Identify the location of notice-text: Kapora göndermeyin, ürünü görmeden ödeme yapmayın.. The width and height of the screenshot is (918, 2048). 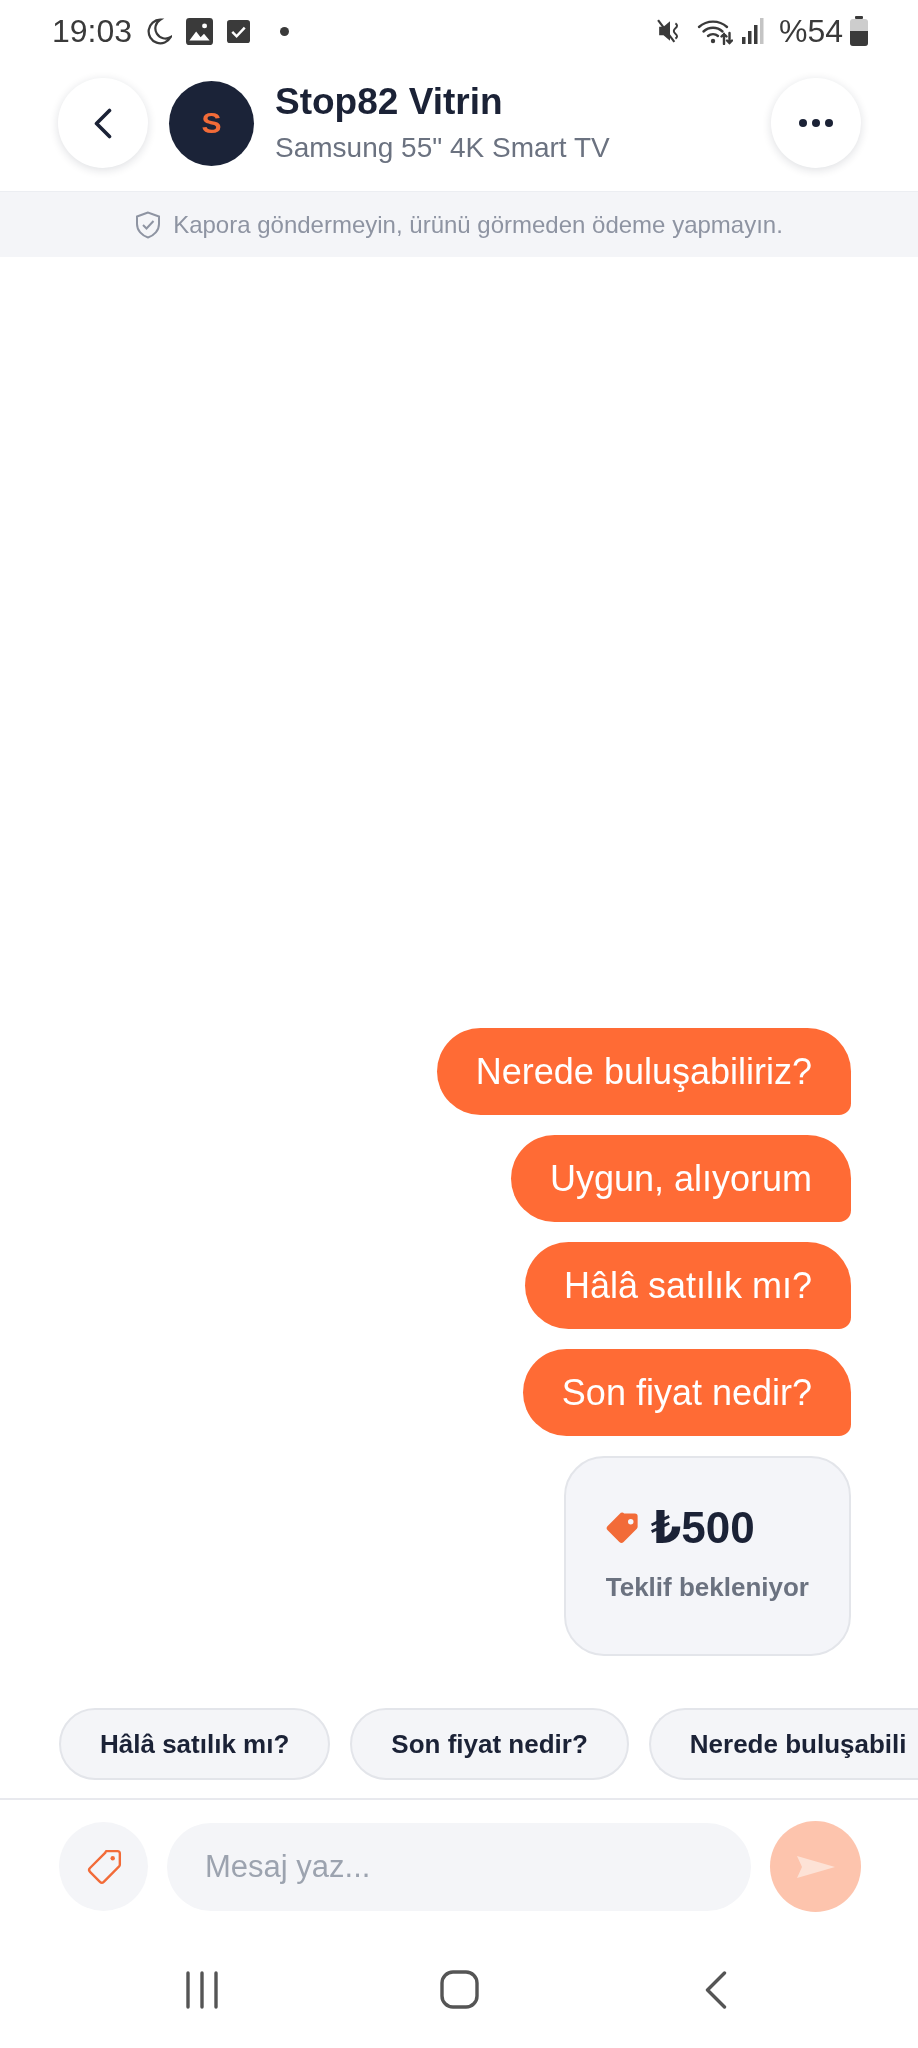
(478, 224).